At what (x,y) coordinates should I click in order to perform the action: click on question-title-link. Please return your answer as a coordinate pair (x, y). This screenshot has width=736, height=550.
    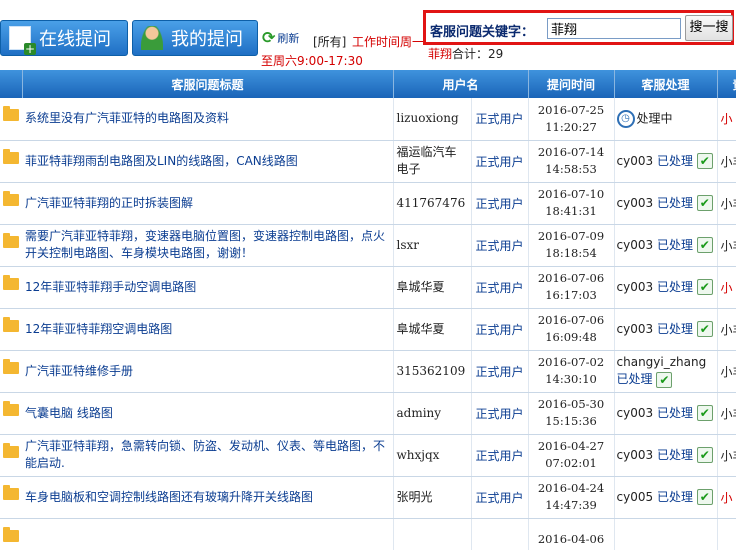
    Looking at the image, I should click on (208, 534).